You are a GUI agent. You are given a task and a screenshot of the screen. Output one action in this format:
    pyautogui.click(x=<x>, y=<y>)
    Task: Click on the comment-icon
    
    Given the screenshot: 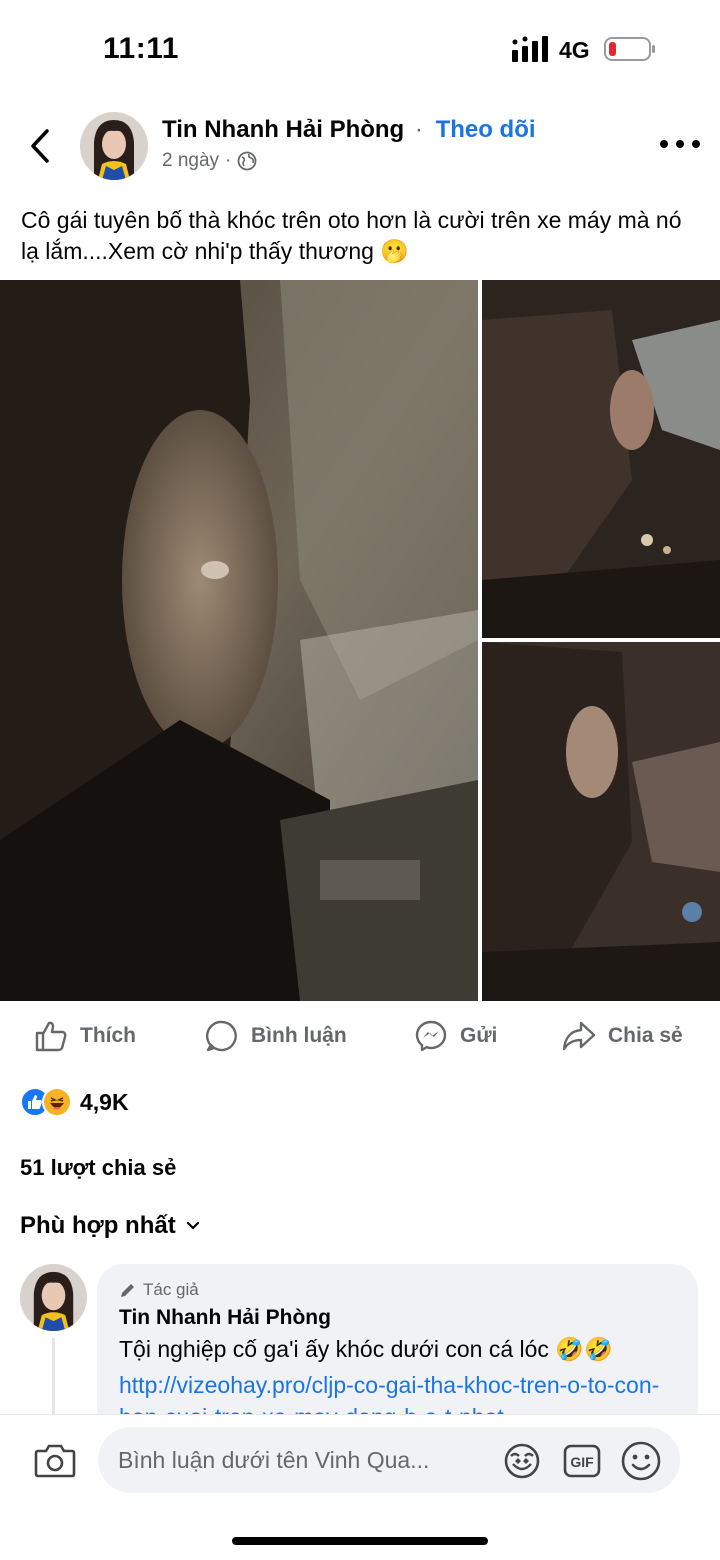 What is the action you would take?
    pyautogui.click(x=221, y=1036)
    